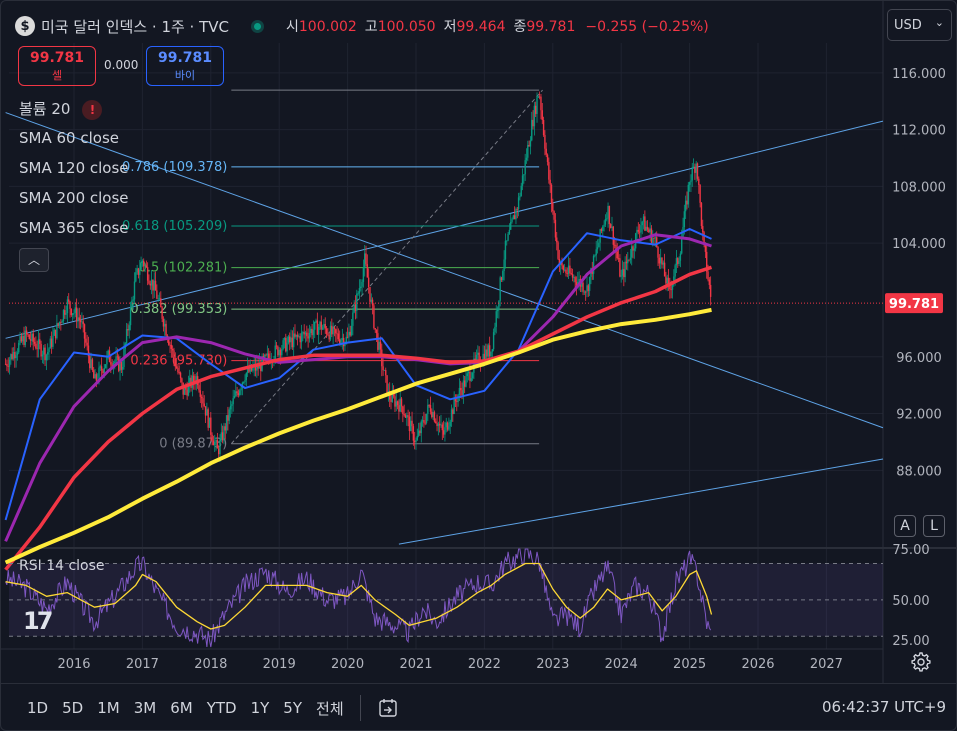 The width and height of the screenshot is (957, 731). I want to click on timeframe-all: 전체, so click(330, 708).